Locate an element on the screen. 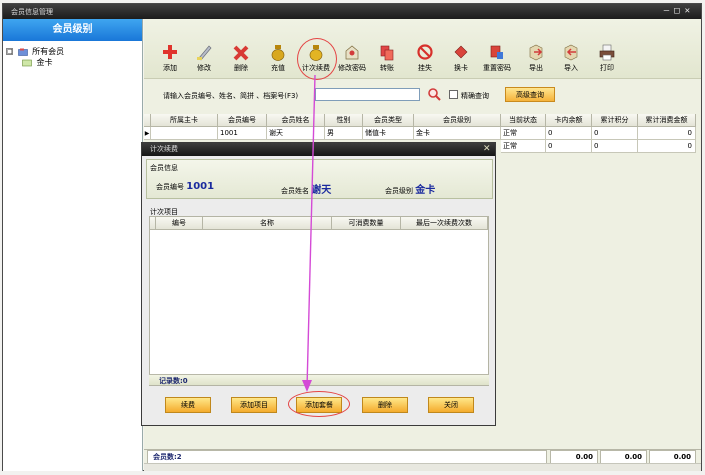 Image resolution: width=705 pixels, height=475 pixels. annotation-arrow is located at coordinates (309, 233).